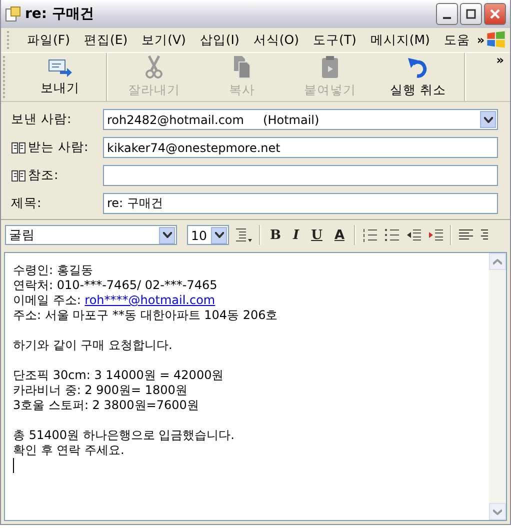  Describe the element at coordinates (418, 77) in the screenshot. I see `undo-button: 실행 취소` at that location.